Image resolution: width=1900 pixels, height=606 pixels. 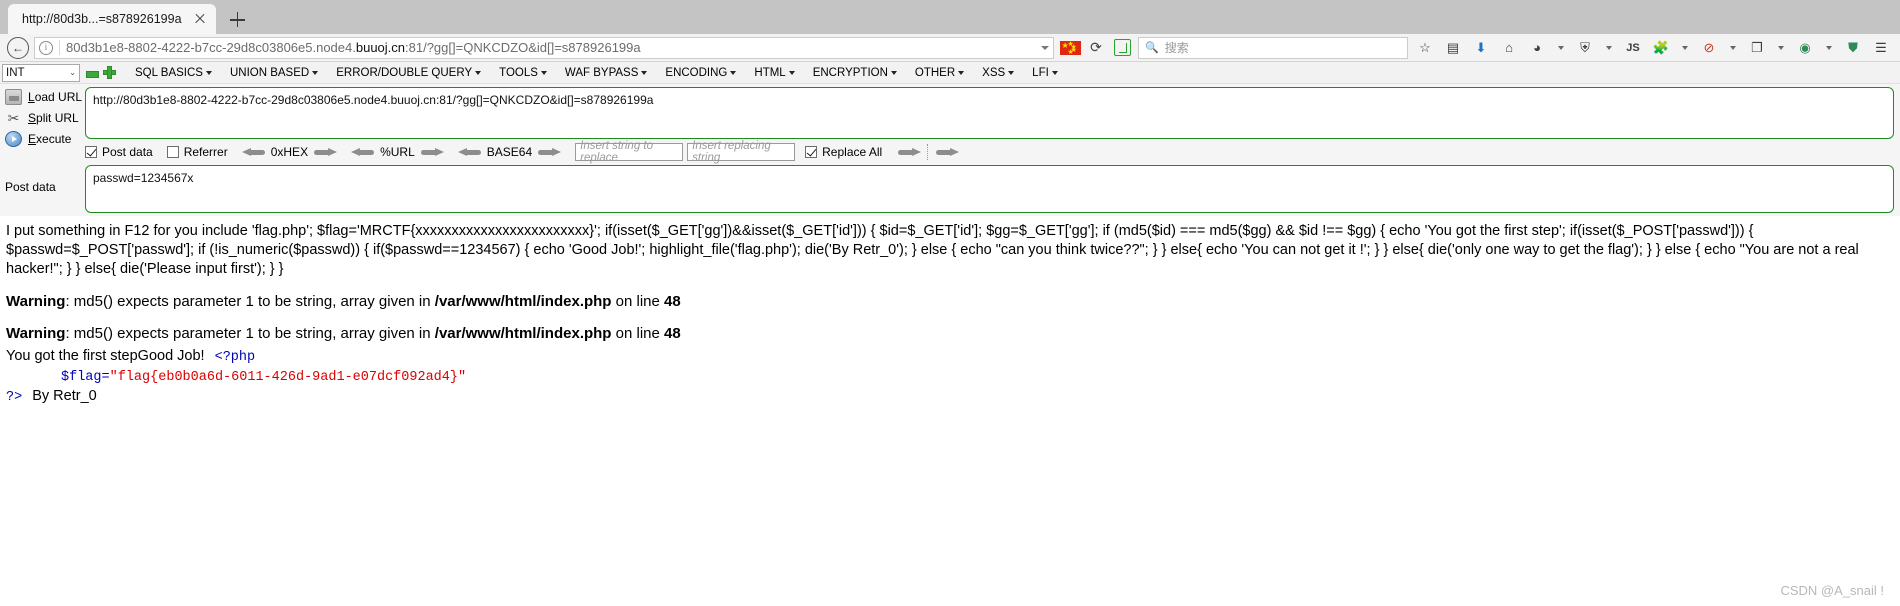 What do you see at coordinates (470, 152) in the screenshot?
I see `base64-decode-button` at bounding box center [470, 152].